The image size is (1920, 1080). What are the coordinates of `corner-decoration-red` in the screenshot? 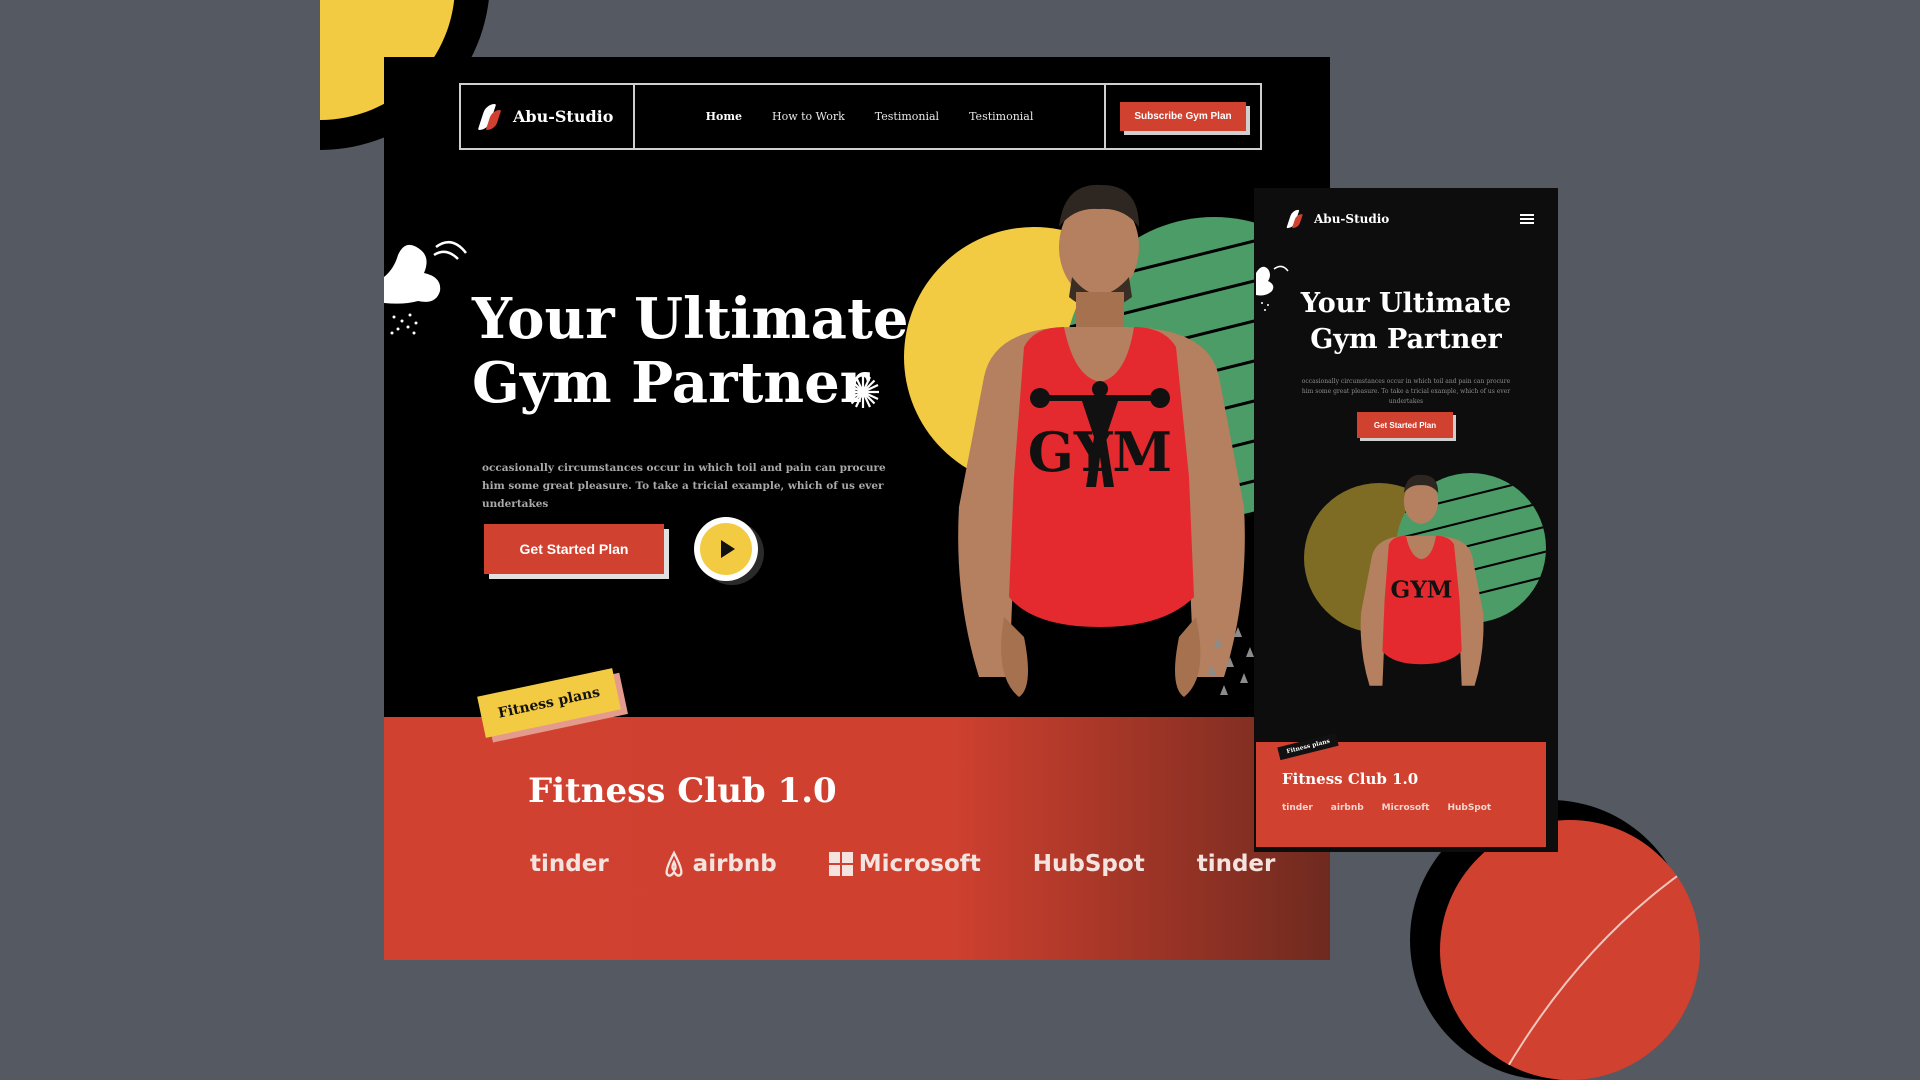 It's located at (1570, 950).